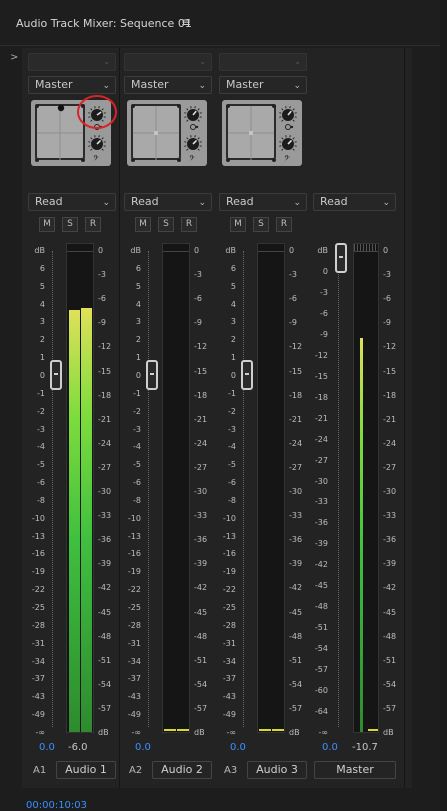  Describe the element at coordinates (42, 322) in the screenshot. I see `meter-scale-left-tick: 3` at that location.